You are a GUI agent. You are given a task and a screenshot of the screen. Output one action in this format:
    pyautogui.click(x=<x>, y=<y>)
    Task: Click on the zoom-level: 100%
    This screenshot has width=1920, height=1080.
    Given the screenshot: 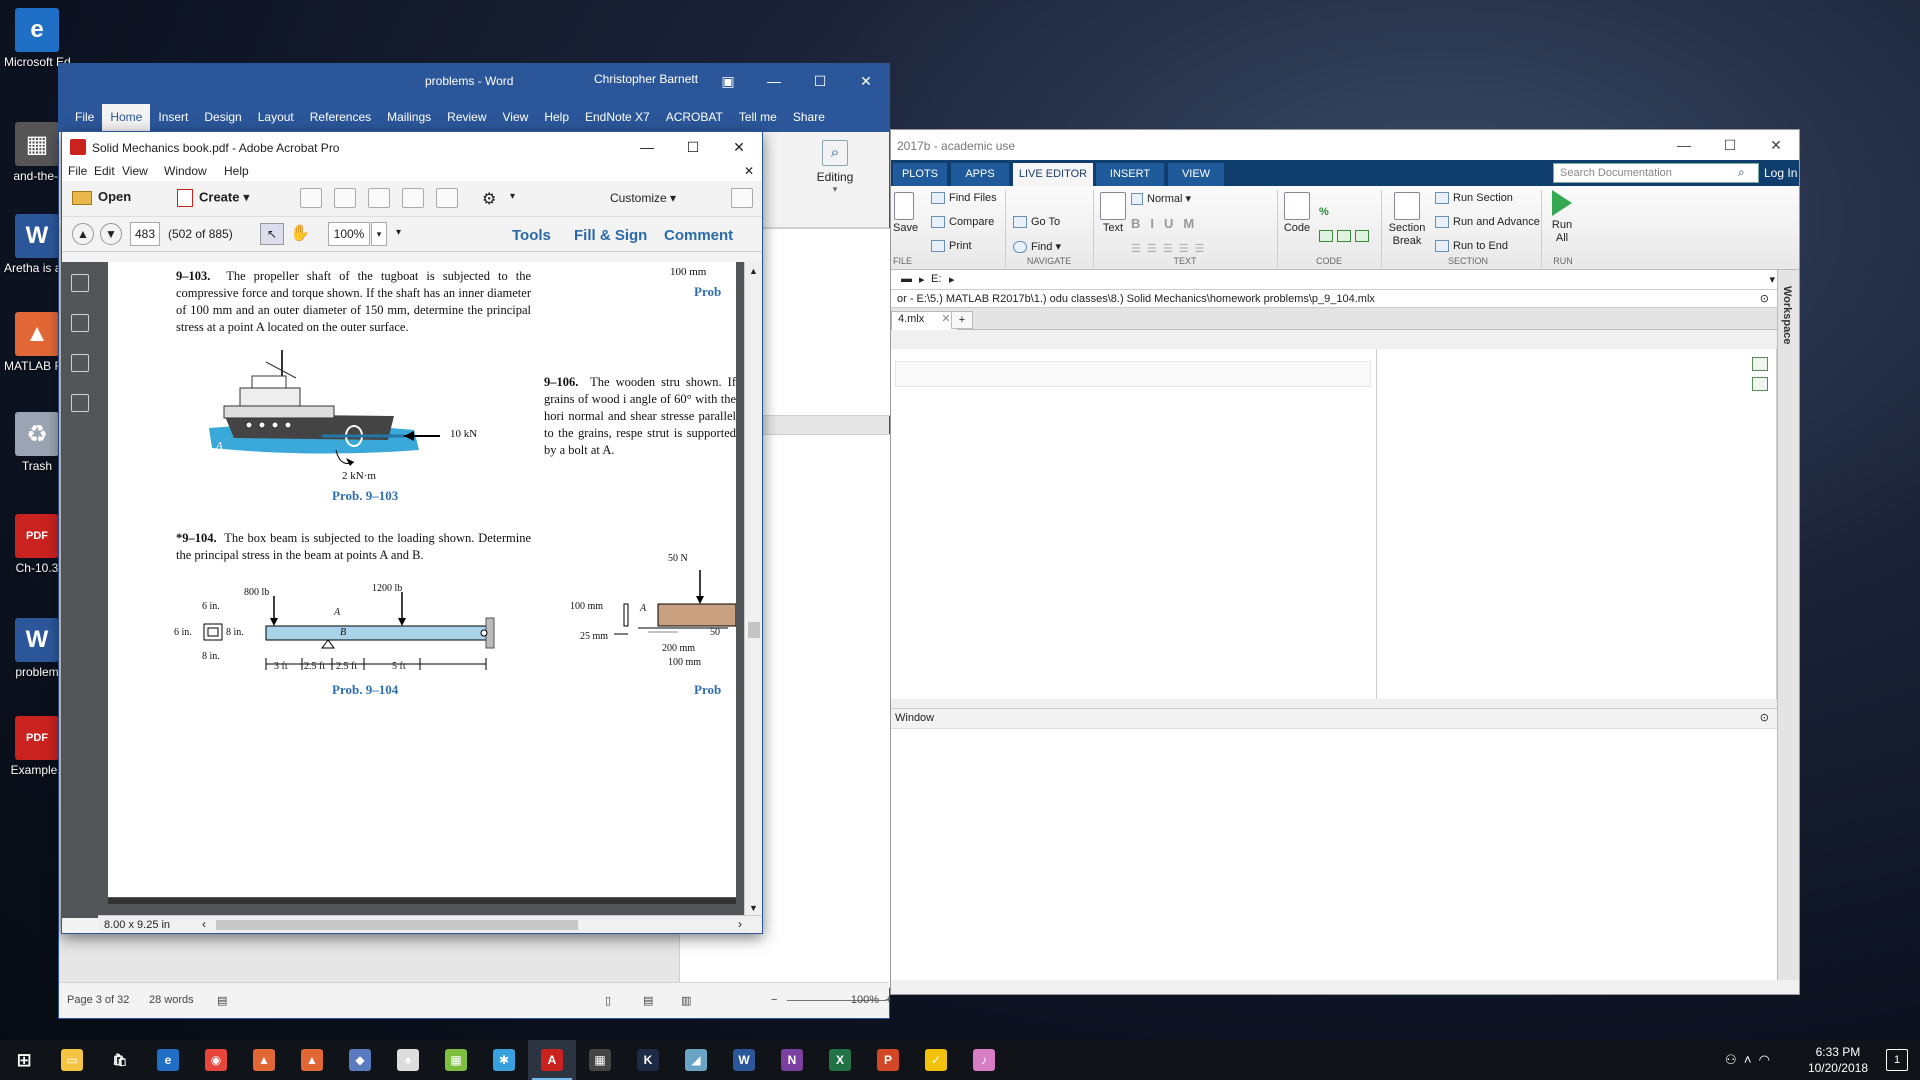 What is the action you would take?
    pyautogui.click(x=865, y=1000)
    